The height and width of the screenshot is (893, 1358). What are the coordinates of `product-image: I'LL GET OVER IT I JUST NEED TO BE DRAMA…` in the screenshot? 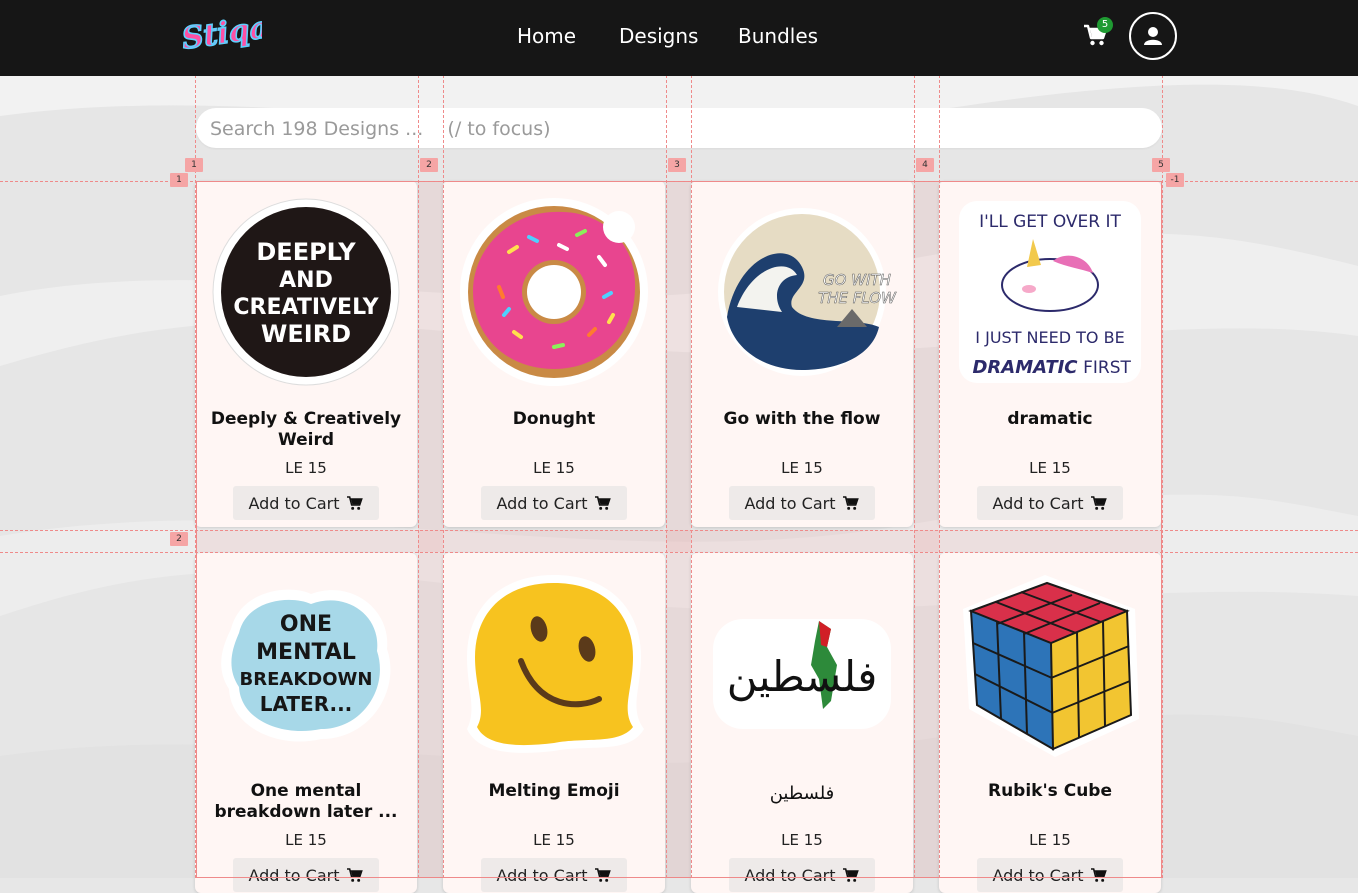 It's located at (1050, 292).